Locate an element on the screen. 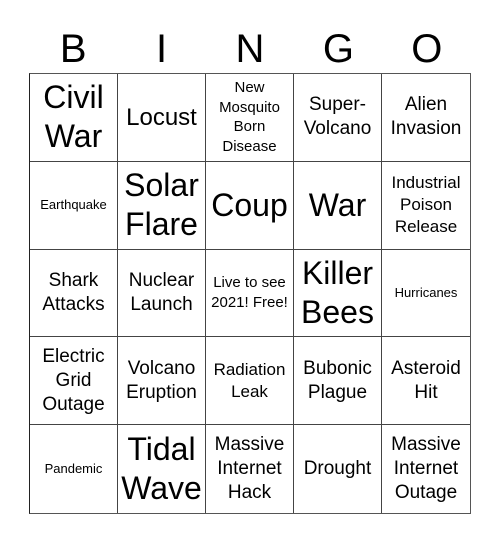  bingo-cell: Civil War is located at coordinates (74, 118).